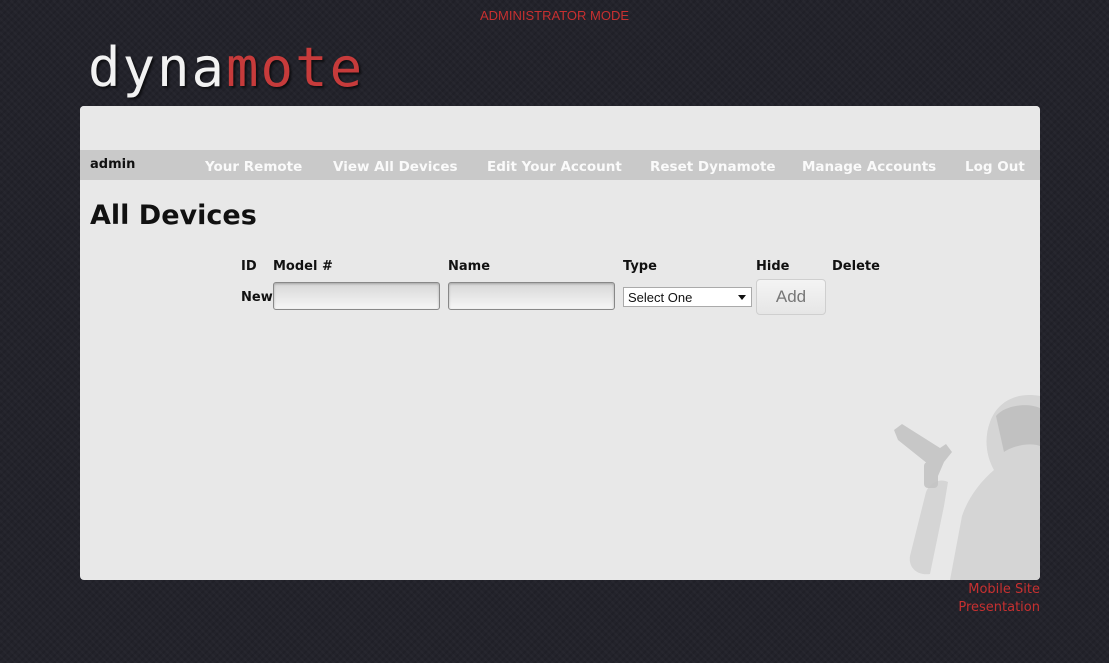 The width and height of the screenshot is (1109, 663). I want to click on column-header-model: Model #, so click(303, 266).